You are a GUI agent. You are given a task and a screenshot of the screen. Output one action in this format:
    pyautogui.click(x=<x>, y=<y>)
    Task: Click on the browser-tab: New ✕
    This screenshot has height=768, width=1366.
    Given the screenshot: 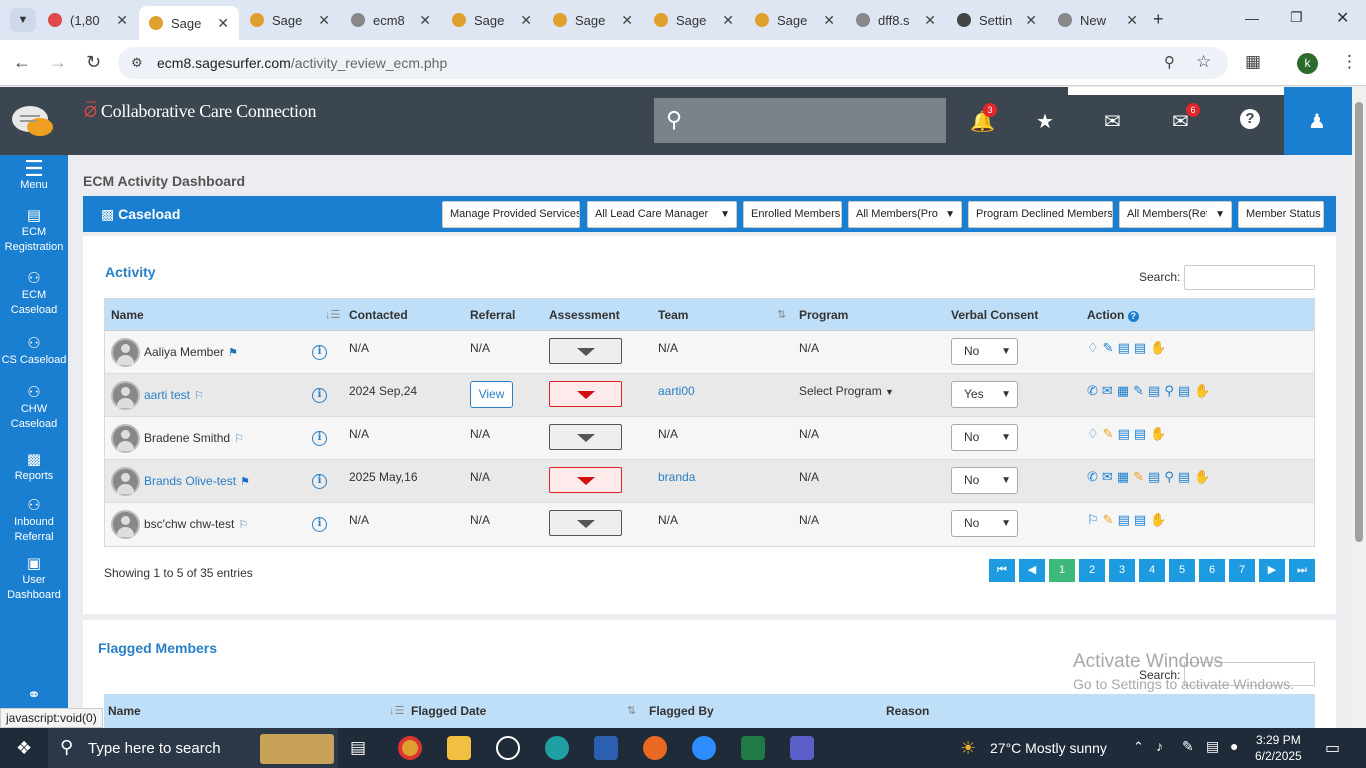 What is the action you would take?
    pyautogui.click(x=1098, y=20)
    